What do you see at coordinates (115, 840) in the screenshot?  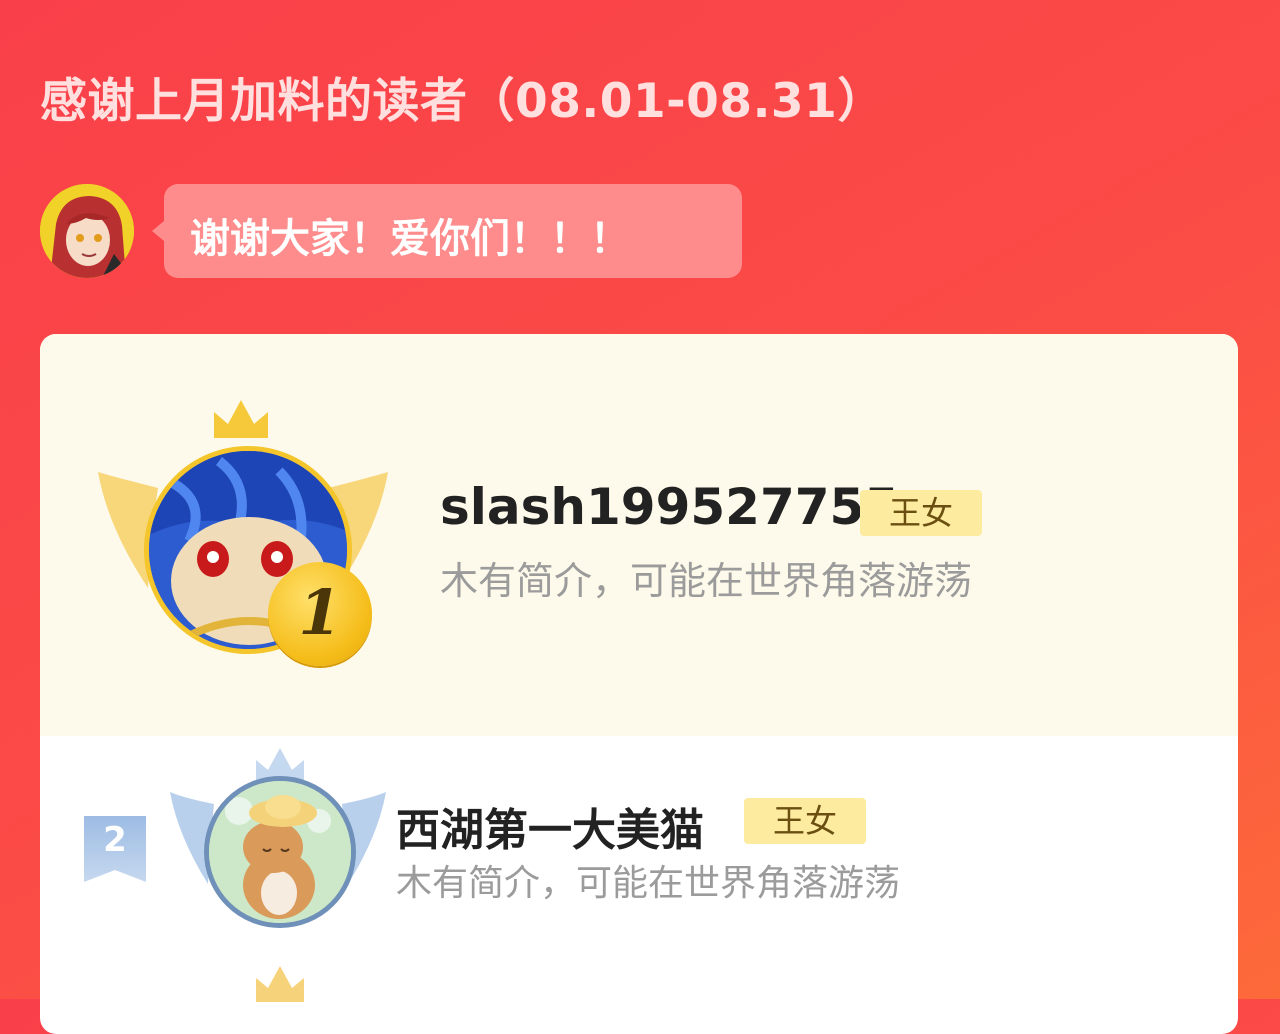 I see `rank-number: 2` at bounding box center [115, 840].